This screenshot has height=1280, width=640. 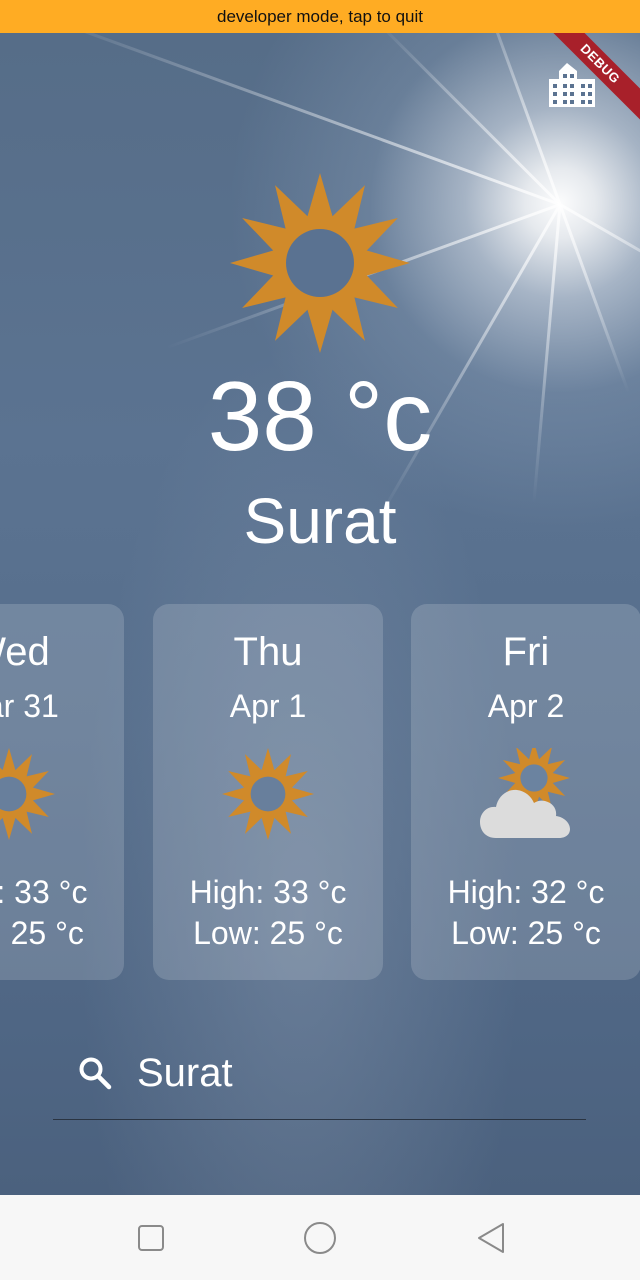 I want to click on home-button, so click(x=320, y=1238).